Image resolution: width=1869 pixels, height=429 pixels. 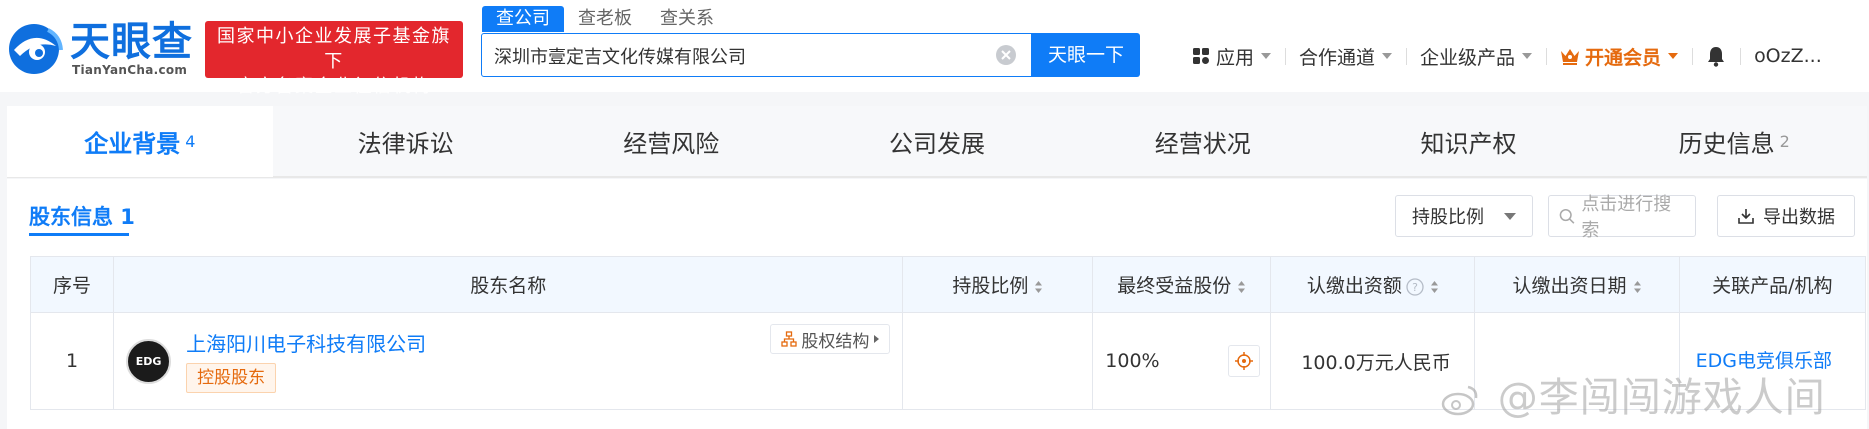 What do you see at coordinates (687, 19) in the screenshot?
I see `search-tab-relation: 查关系` at bounding box center [687, 19].